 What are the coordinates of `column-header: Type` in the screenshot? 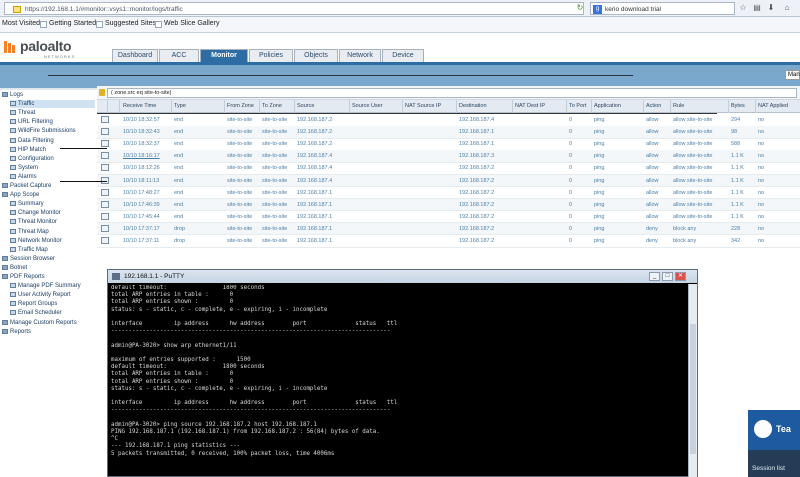 It's located at (180, 106).